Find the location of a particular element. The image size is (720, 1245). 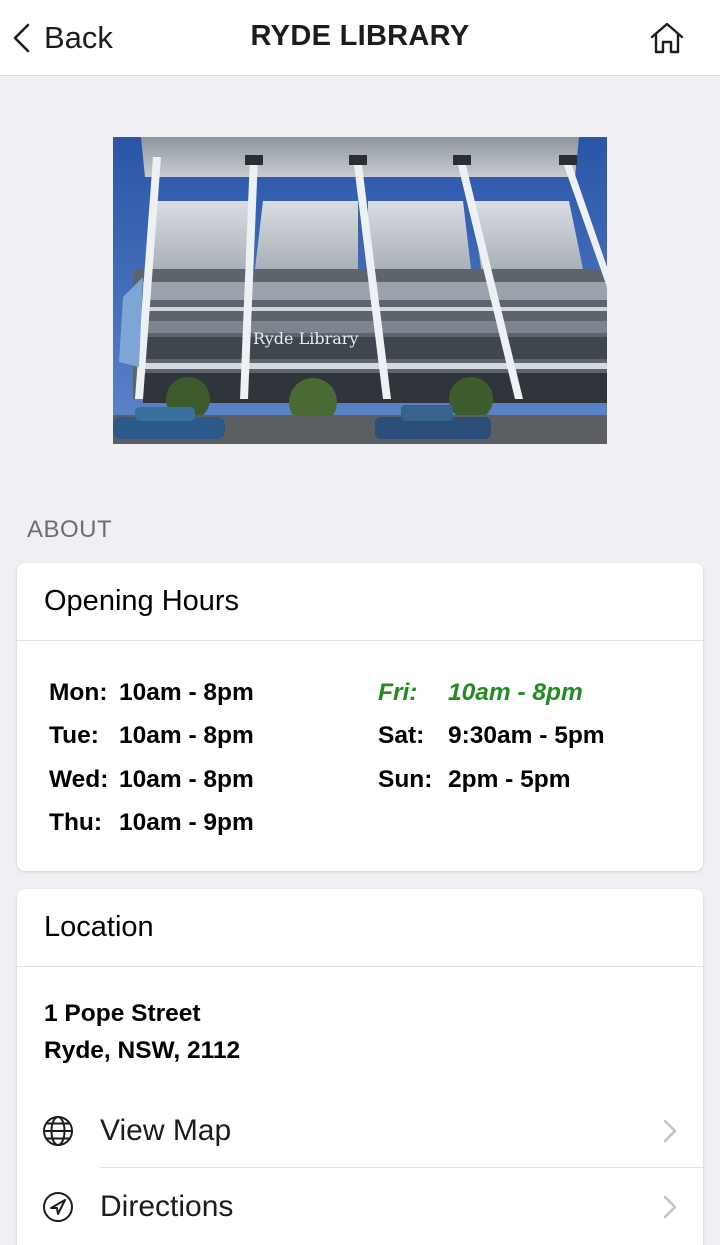

globe-icon is located at coordinates (58, 1131).